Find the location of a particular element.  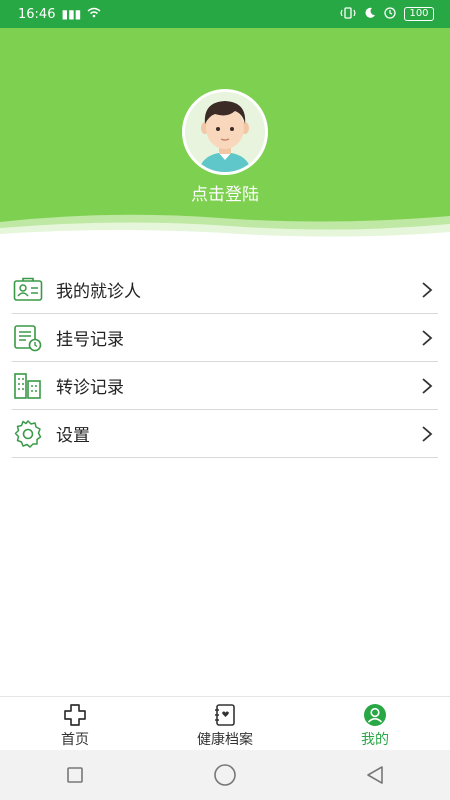

avatar-icon is located at coordinates (225, 132).